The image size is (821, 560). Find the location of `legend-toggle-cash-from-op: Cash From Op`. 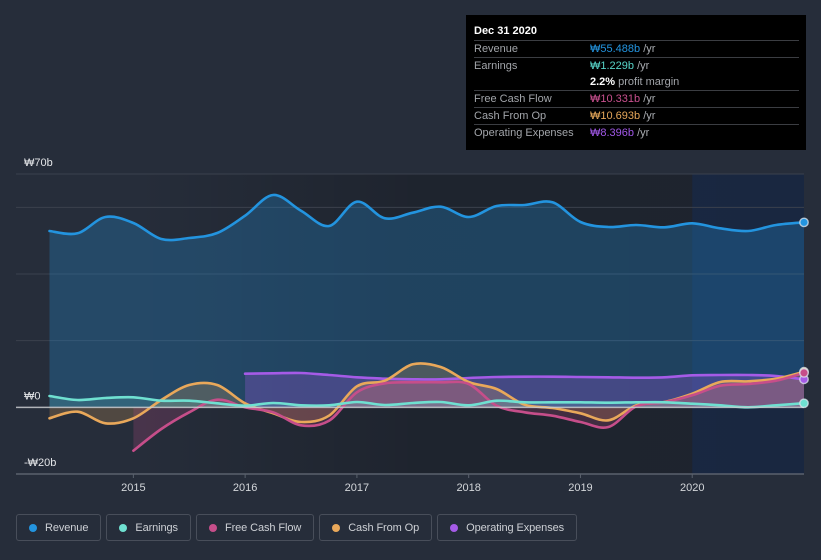

legend-toggle-cash-from-op: Cash From Op is located at coordinates (376, 527).